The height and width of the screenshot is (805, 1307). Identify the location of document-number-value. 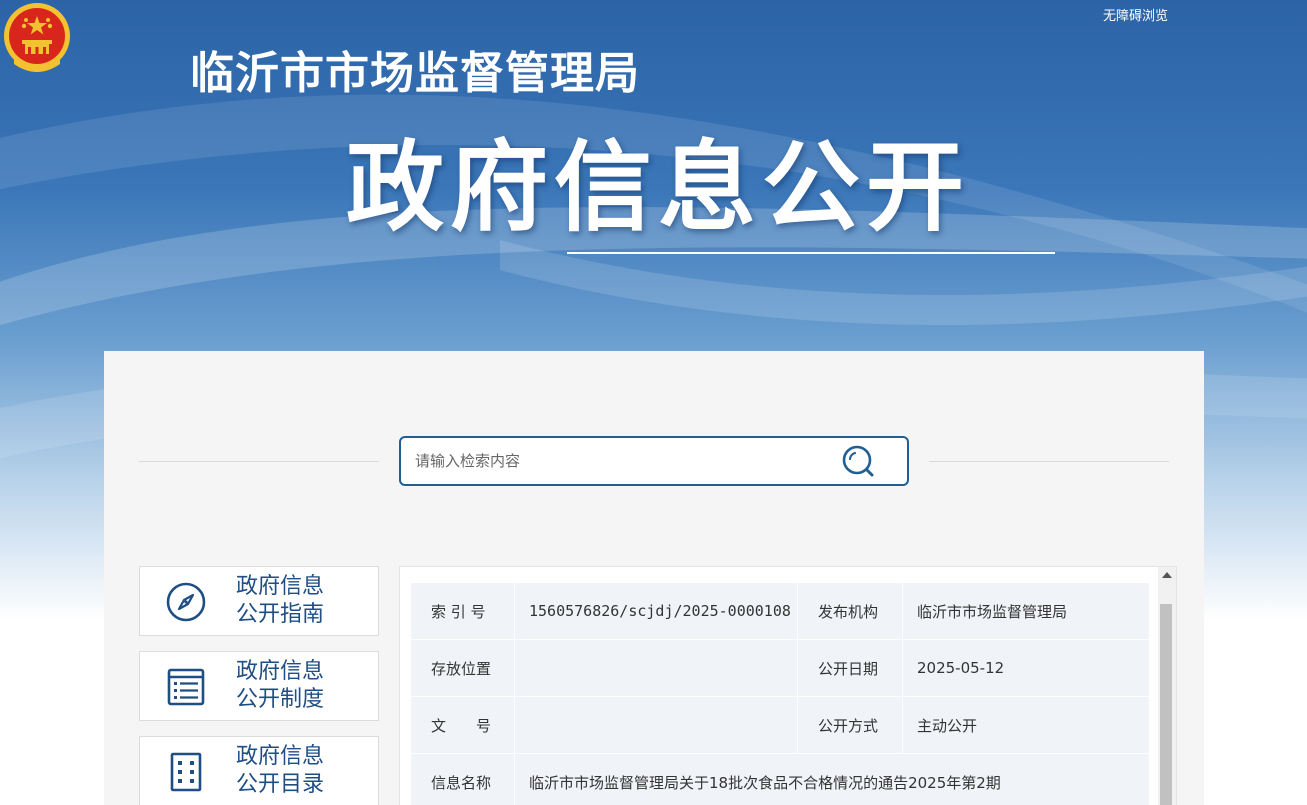
(656, 725).